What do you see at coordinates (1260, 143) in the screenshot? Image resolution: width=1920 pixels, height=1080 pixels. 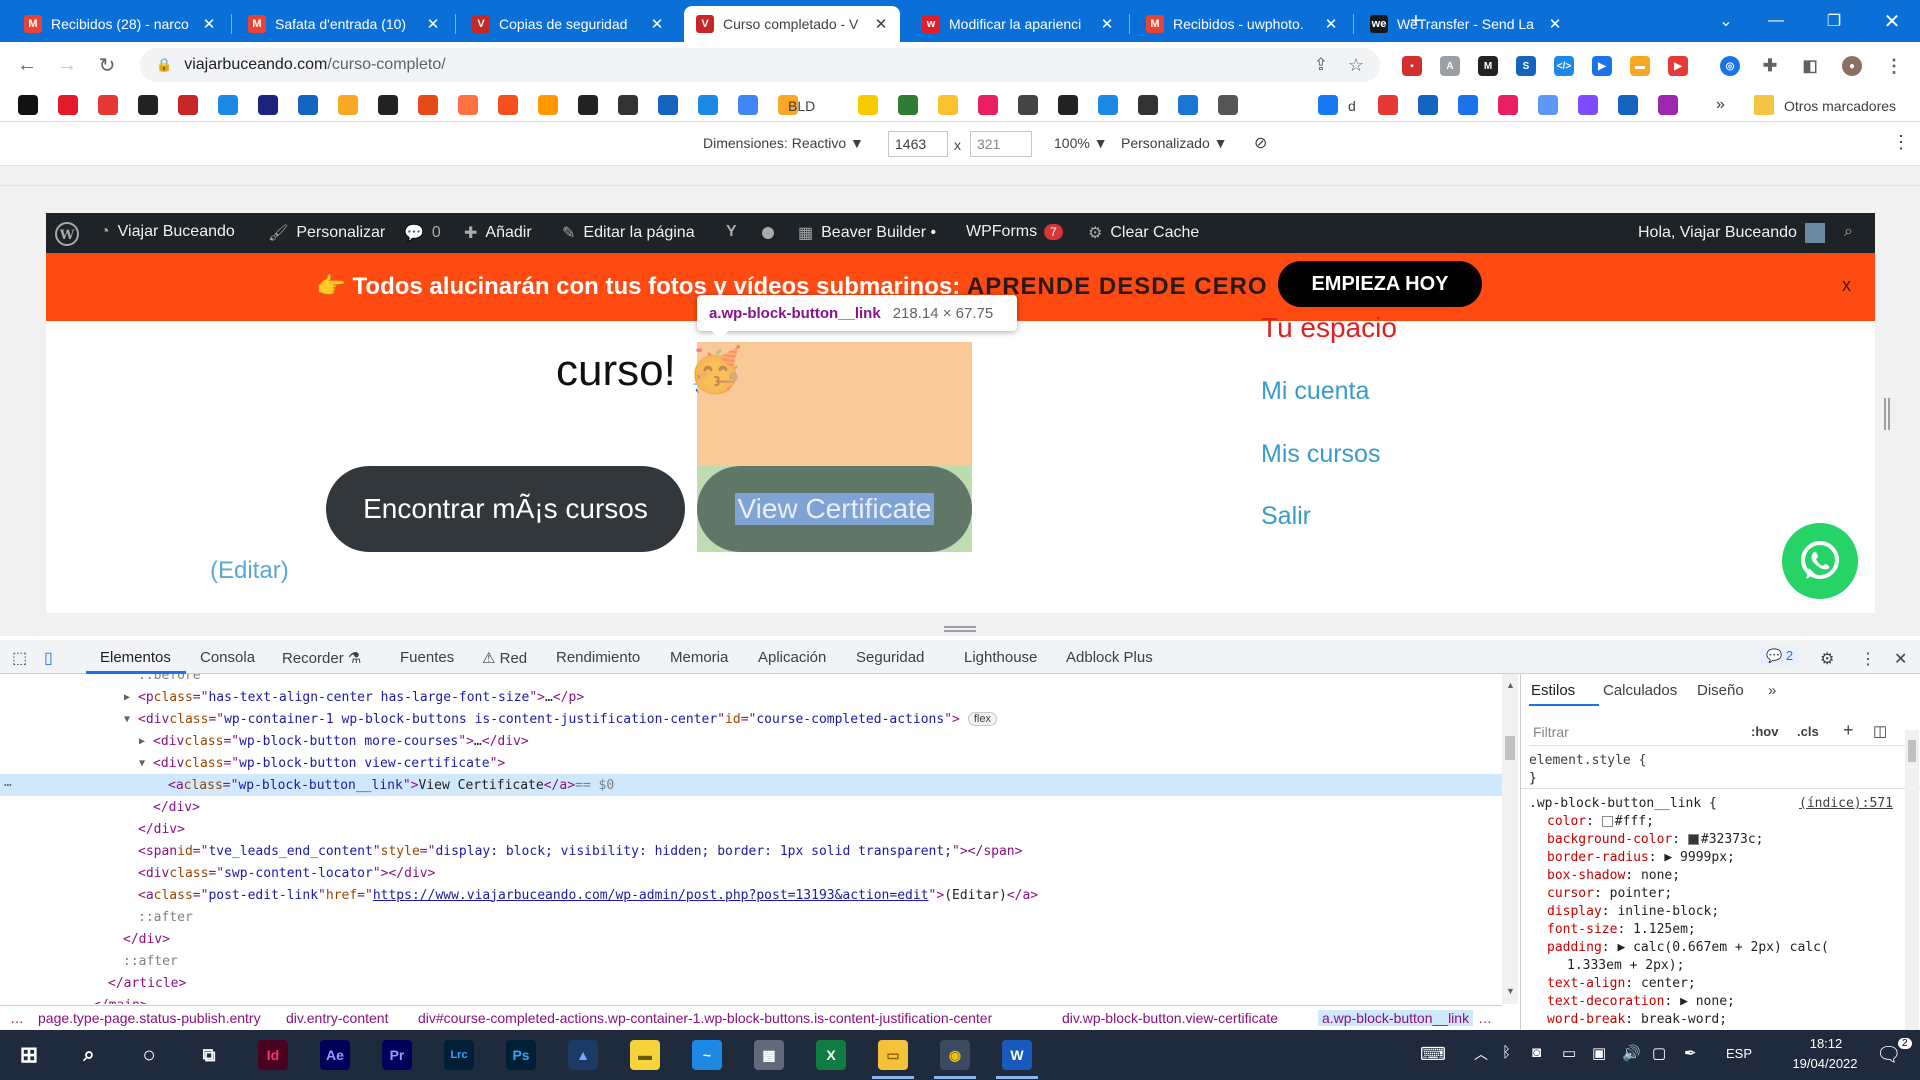 I see `rotate-icon: ⊘` at bounding box center [1260, 143].